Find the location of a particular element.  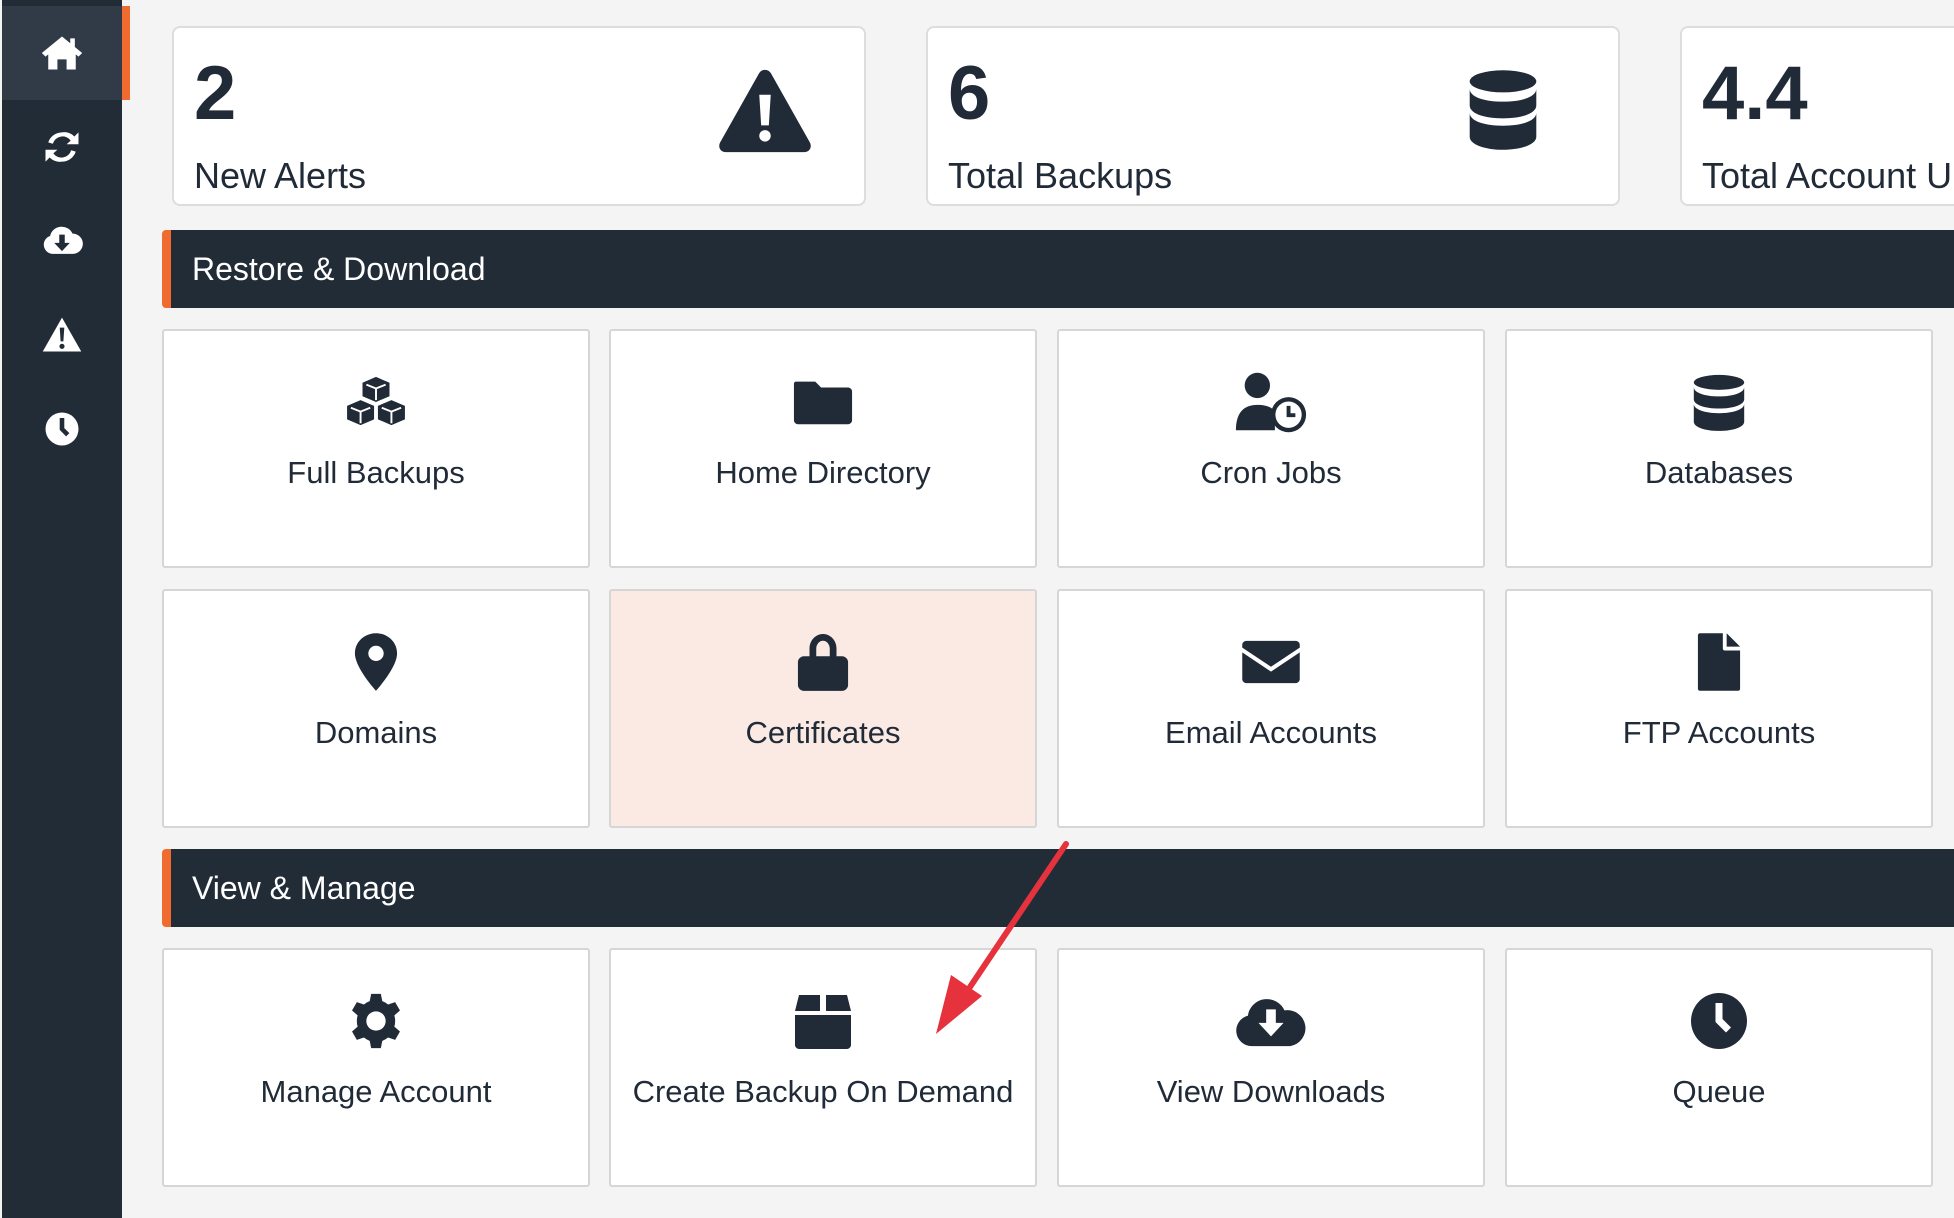

tile-label: Queue is located at coordinates (1719, 1091).